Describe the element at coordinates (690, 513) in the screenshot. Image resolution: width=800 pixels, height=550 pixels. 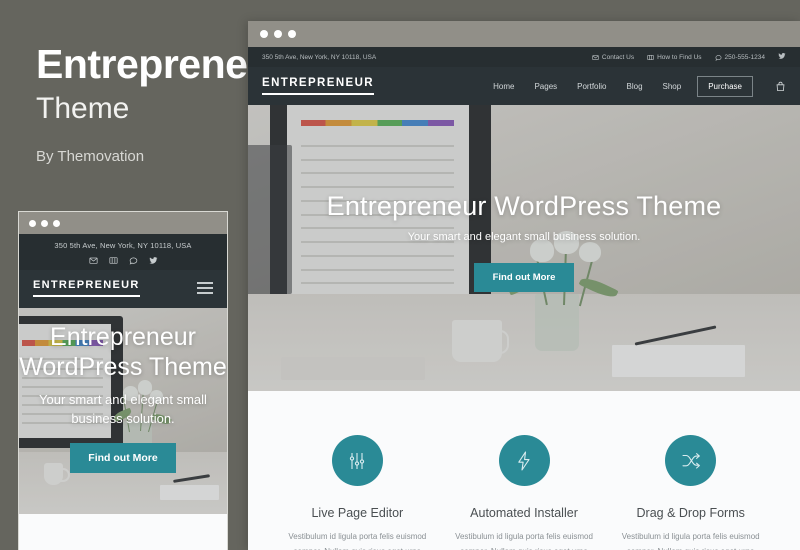
I see `feature-title: Drag & Drop Forms` at that location.